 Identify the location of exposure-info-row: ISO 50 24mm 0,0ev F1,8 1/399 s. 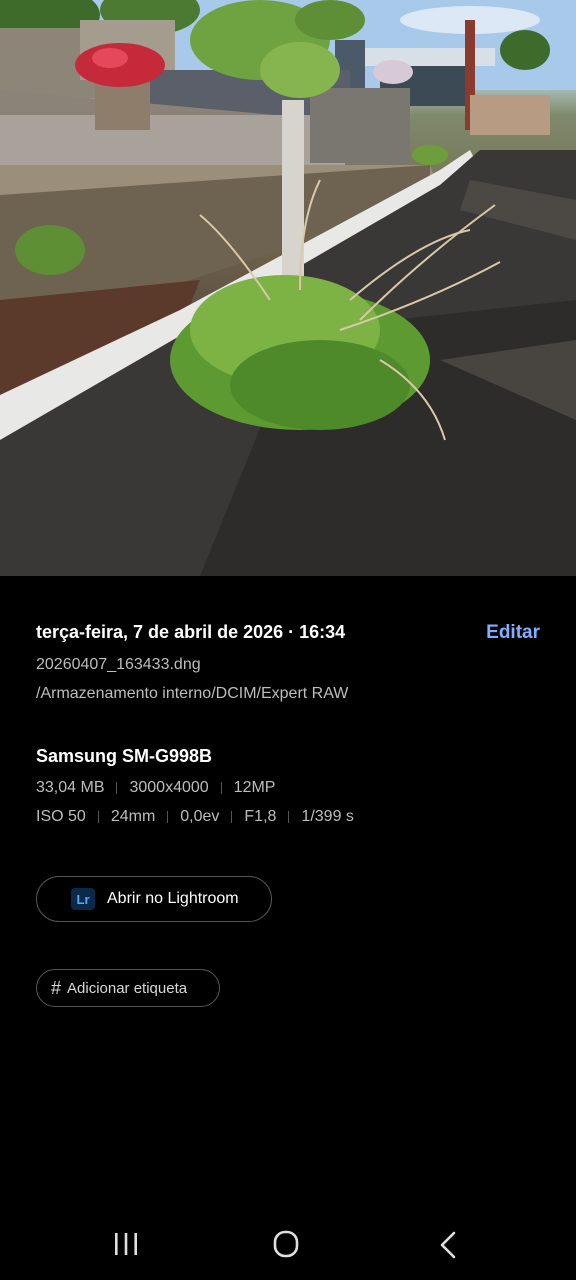
(195, 817).